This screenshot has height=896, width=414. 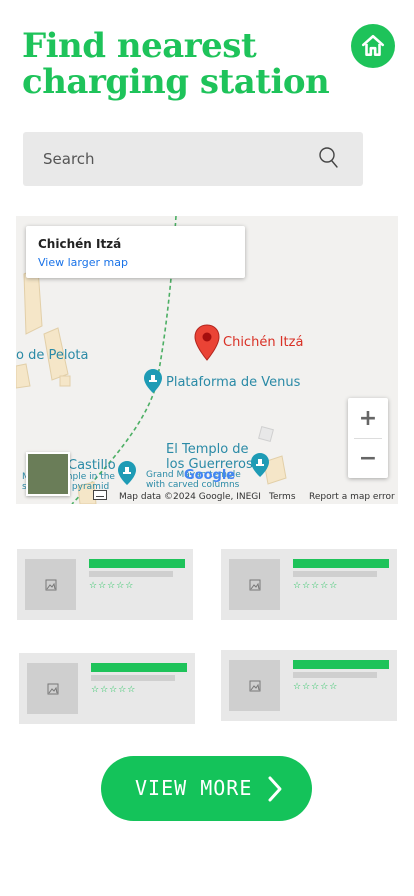 What do you see at coordinates (207, 449) in the screenshot?
I see `map-label-templo-line1: El Templo de` at bounding box center [207, 449].